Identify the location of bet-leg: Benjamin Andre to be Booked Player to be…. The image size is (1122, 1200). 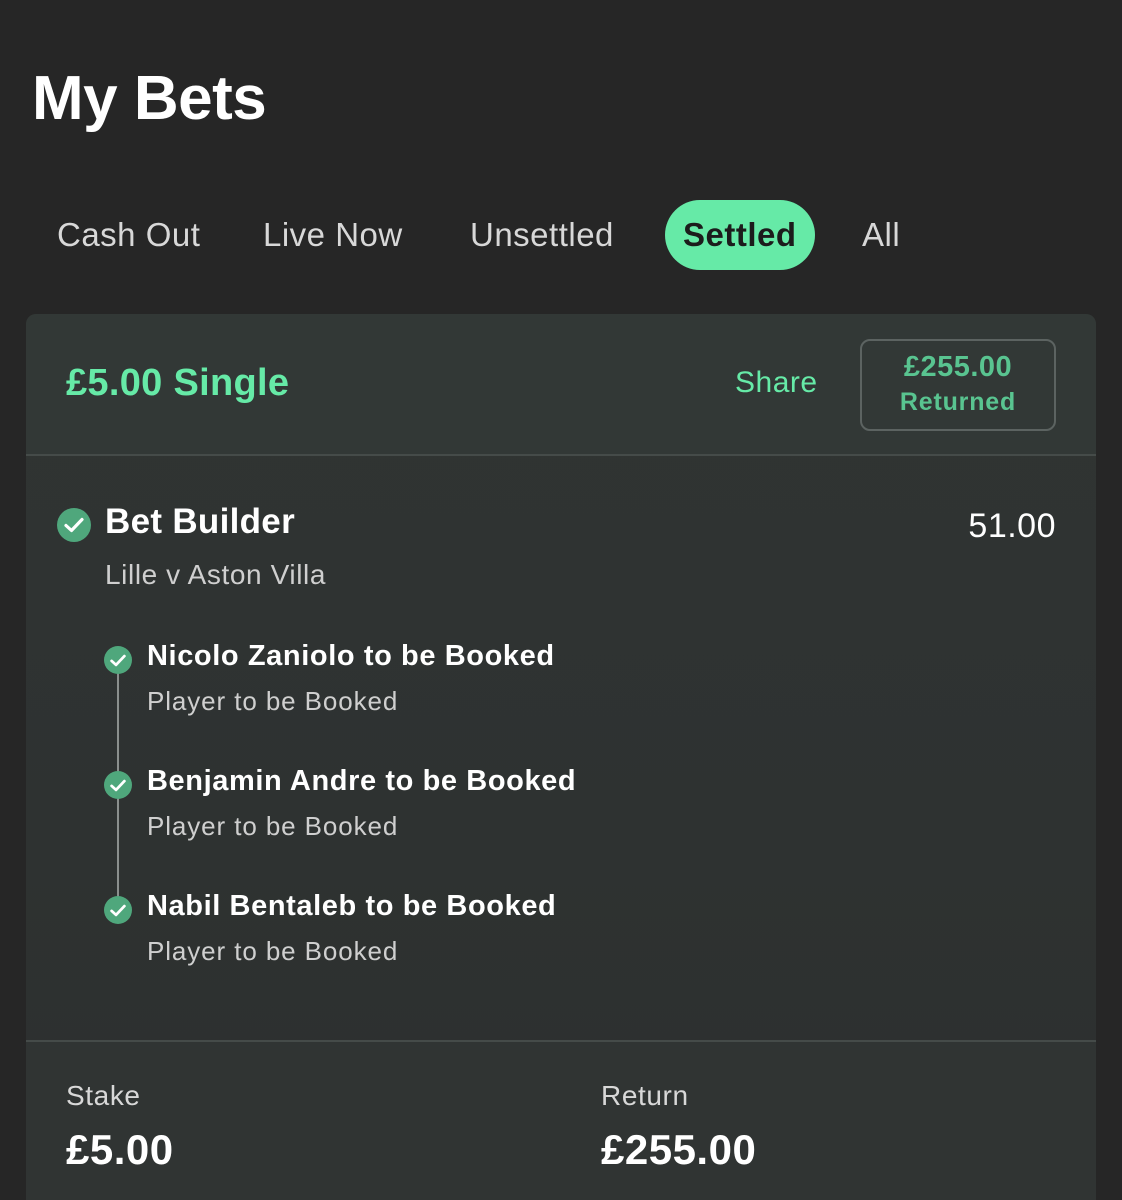
(561, 802).